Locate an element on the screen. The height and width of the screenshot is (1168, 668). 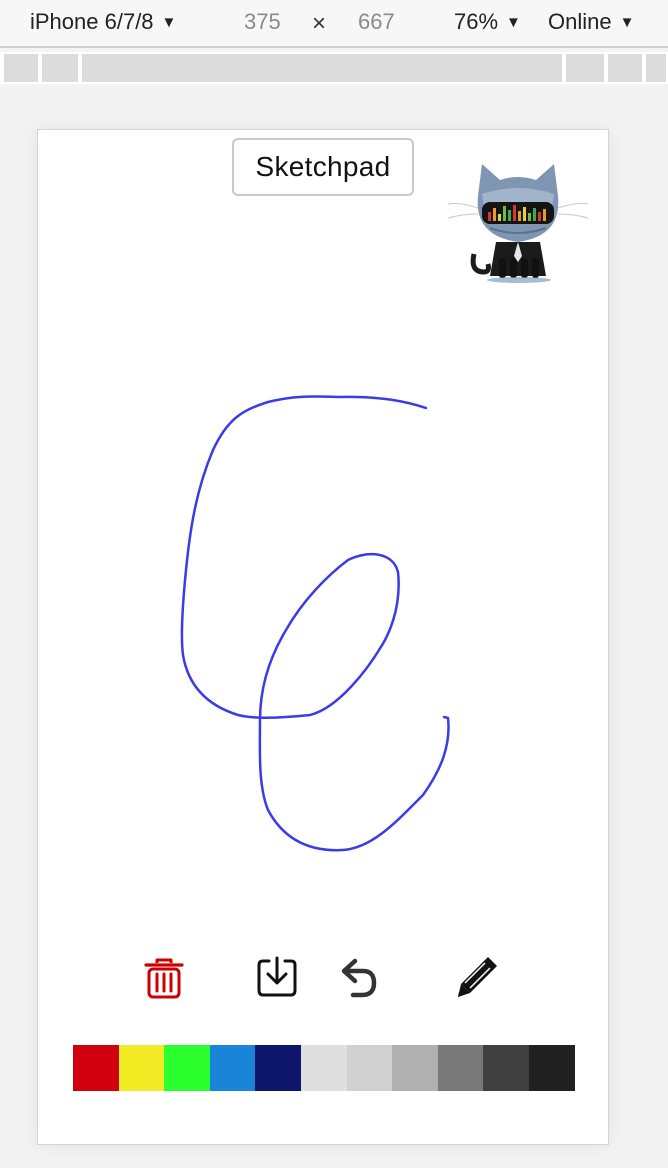
zoom-selector: 76% ▼ is located at coordinates (487, 23).